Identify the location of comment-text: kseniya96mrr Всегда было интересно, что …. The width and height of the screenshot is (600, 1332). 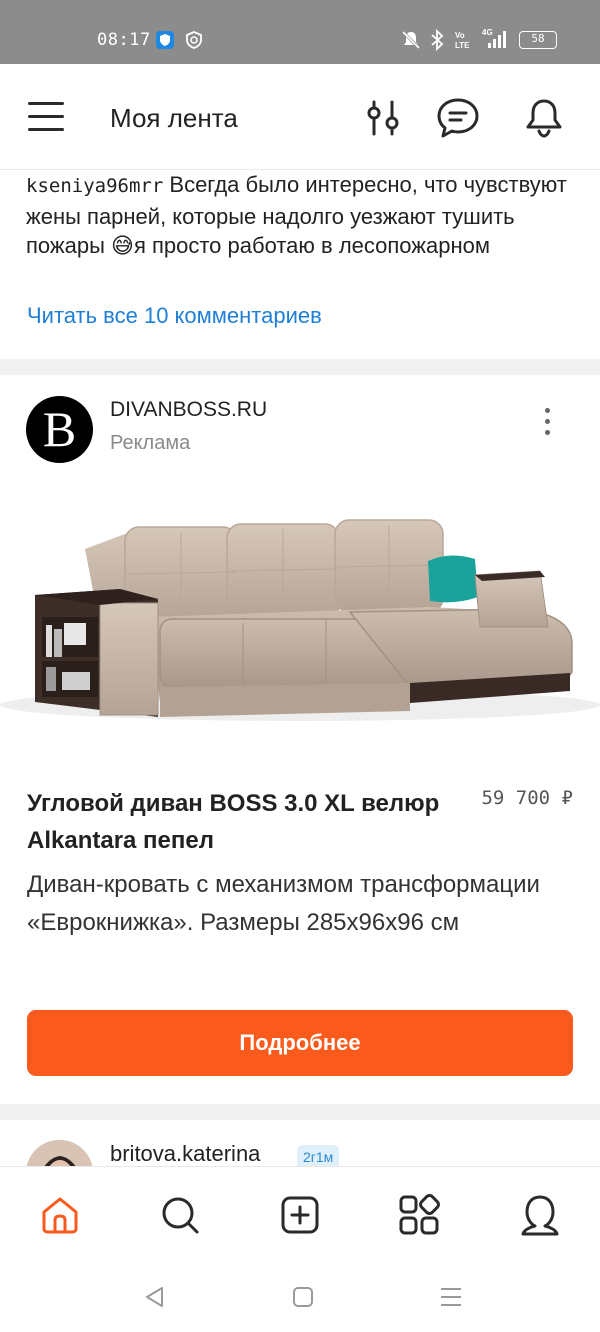
(300, 215).